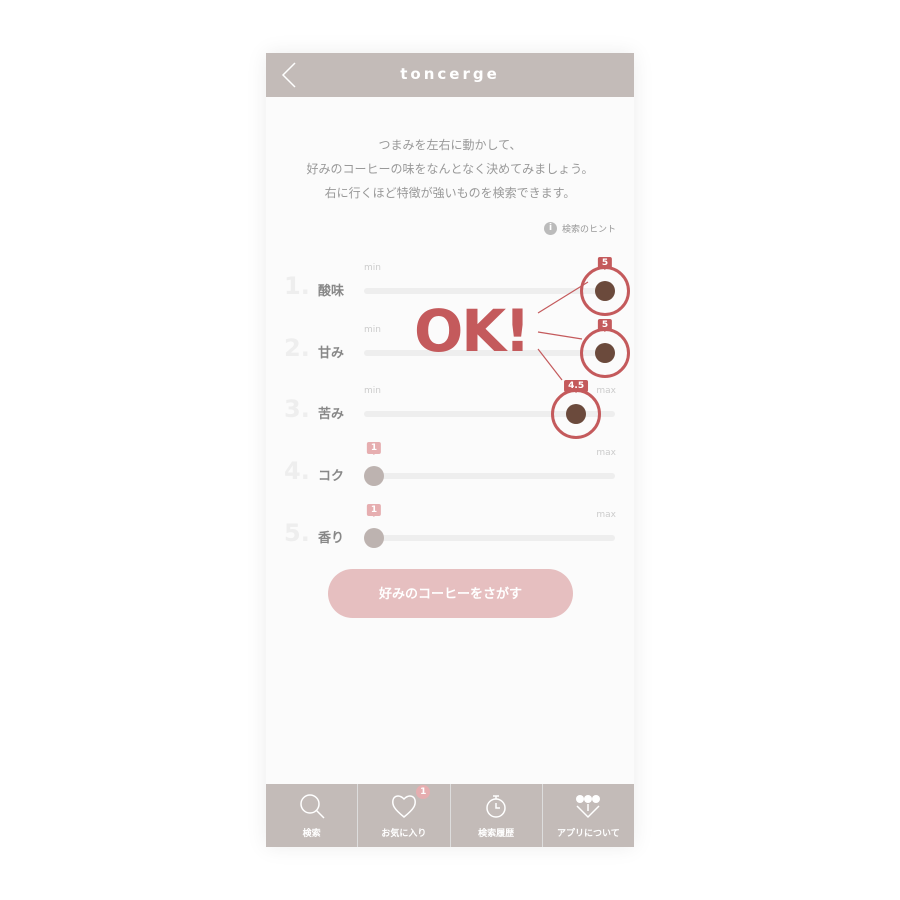 The height and width of the screenshot is (900, 900). I want to click on tab-about: アプリについて, so click(588, 815).